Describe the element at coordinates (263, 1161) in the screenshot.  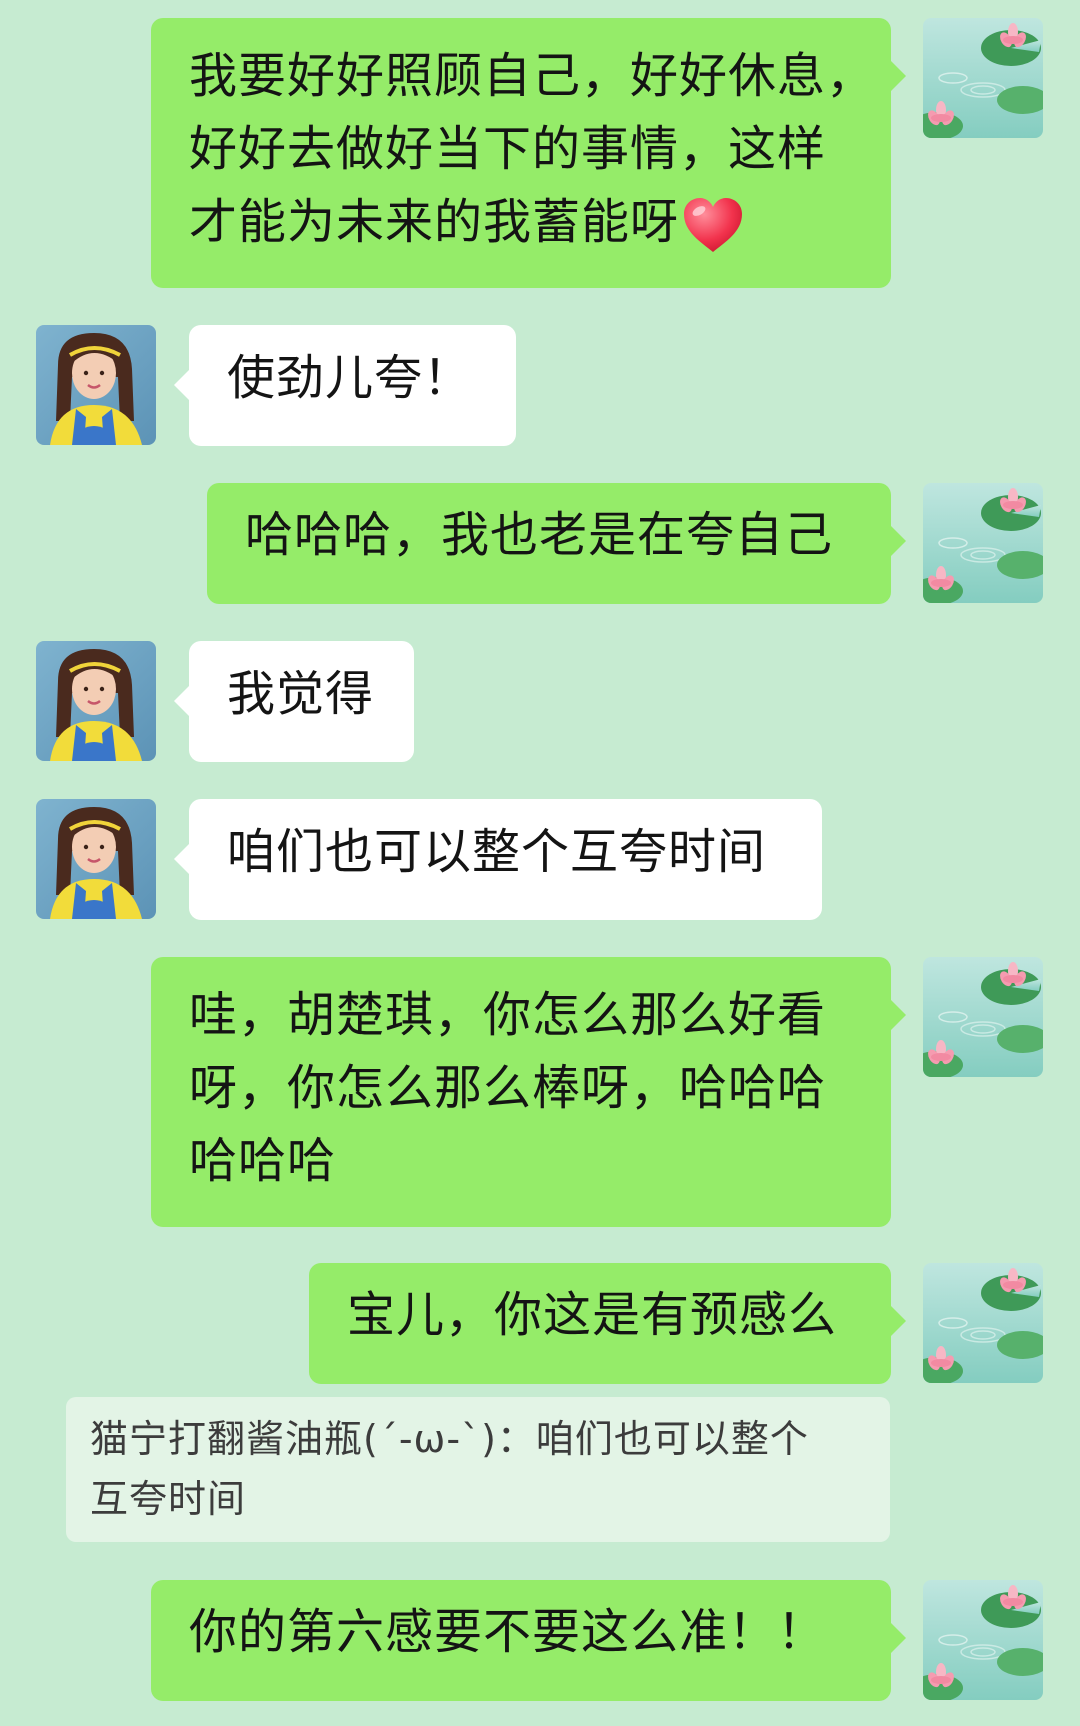
I see `message-text-line: 哈哈哈` at that location.